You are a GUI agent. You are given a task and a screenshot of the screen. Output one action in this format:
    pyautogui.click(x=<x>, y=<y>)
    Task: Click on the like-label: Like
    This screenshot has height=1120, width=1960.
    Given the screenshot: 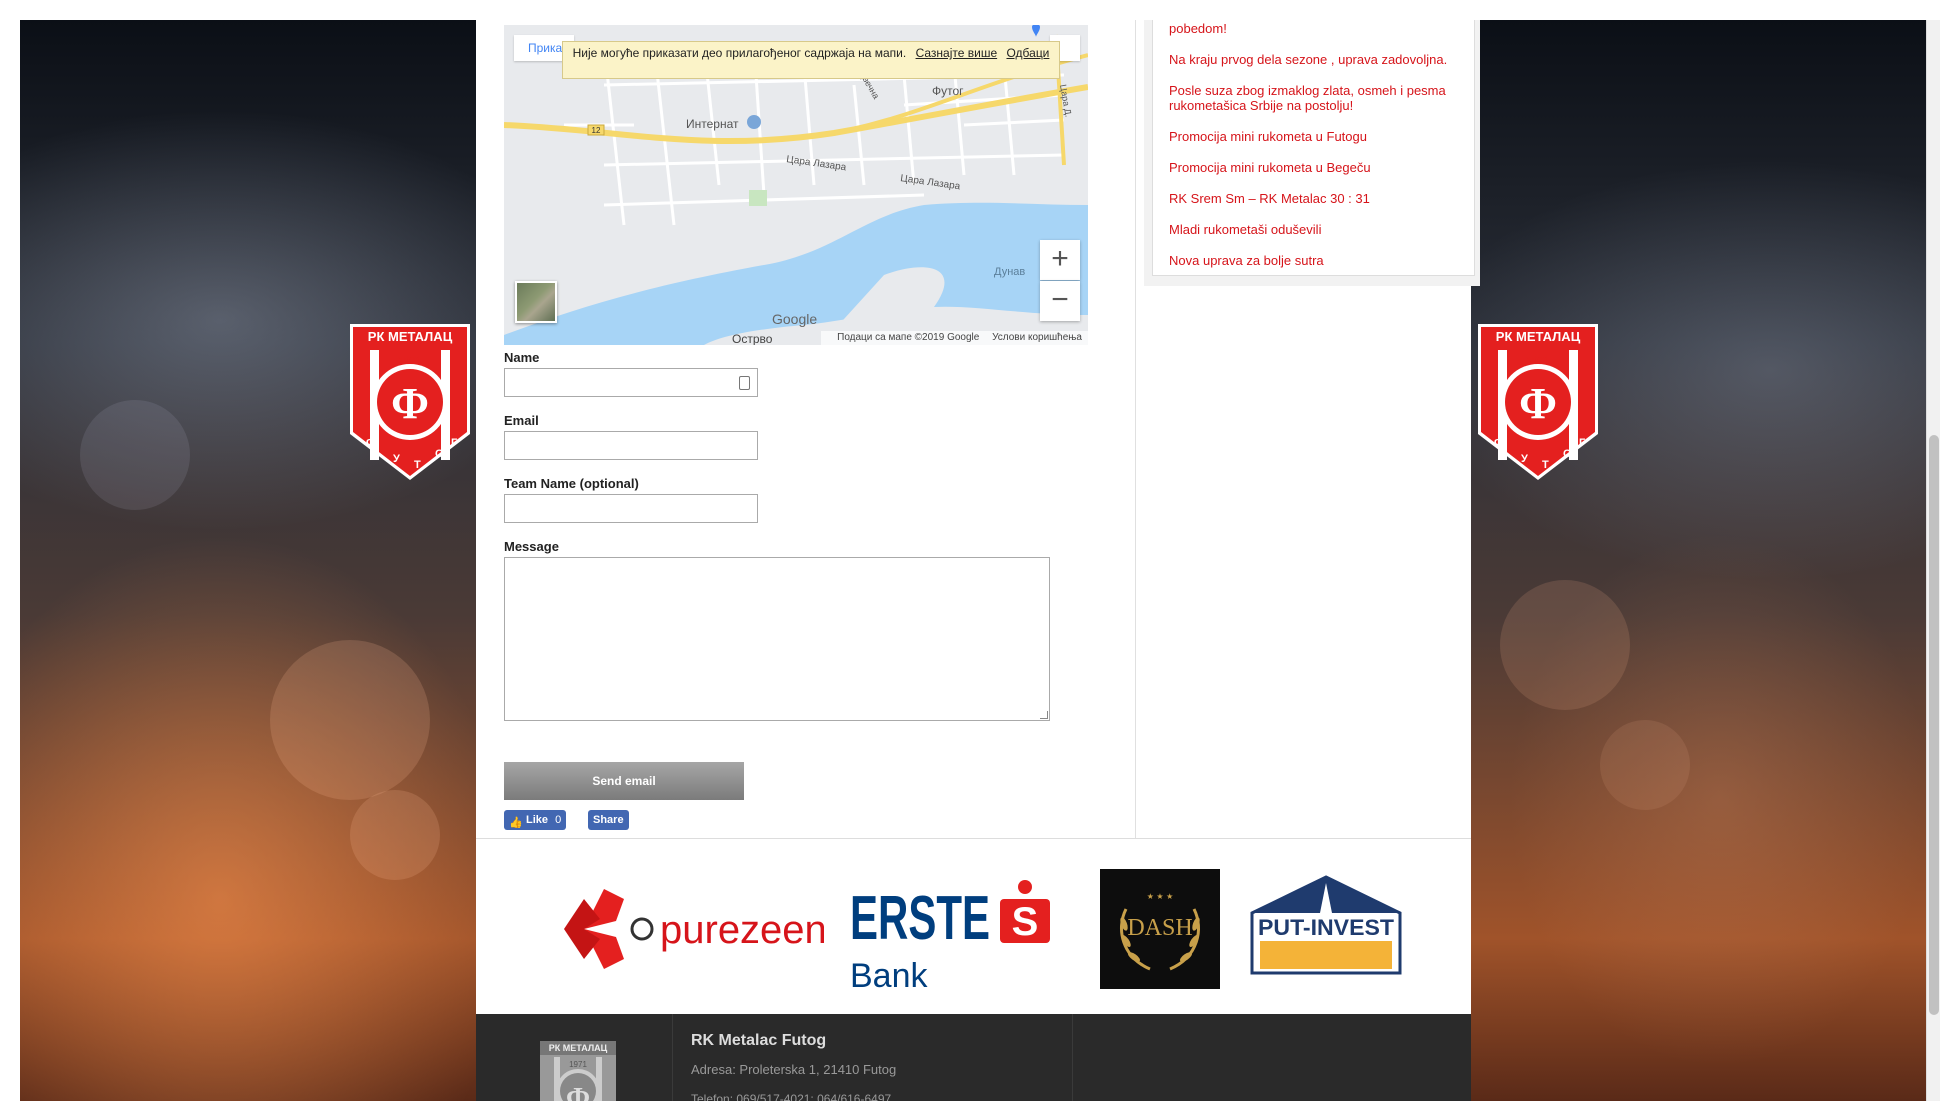 What is the action you would take?
    pyautogui.click(x=537, y=820)
    